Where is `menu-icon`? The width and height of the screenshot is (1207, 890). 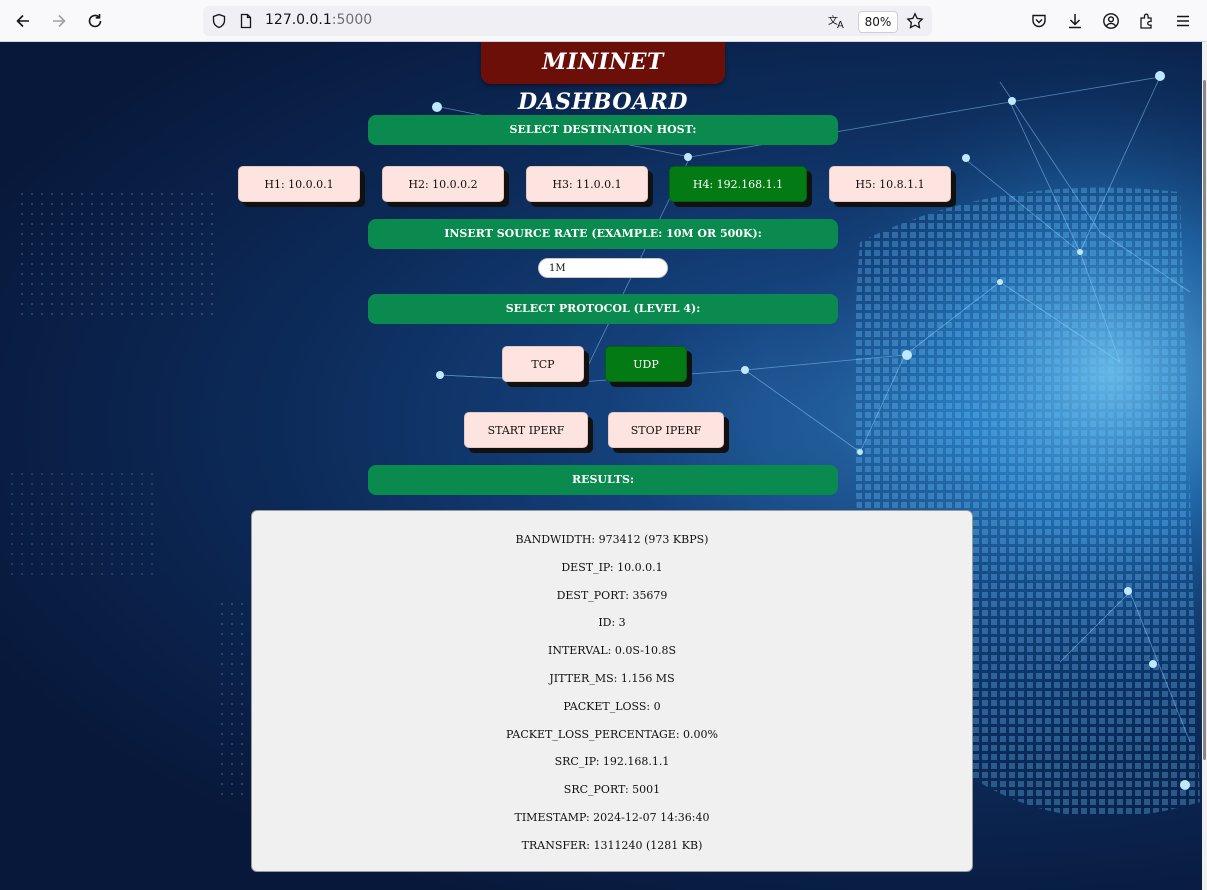
menu-icon is located at coordinates (1183, 21).